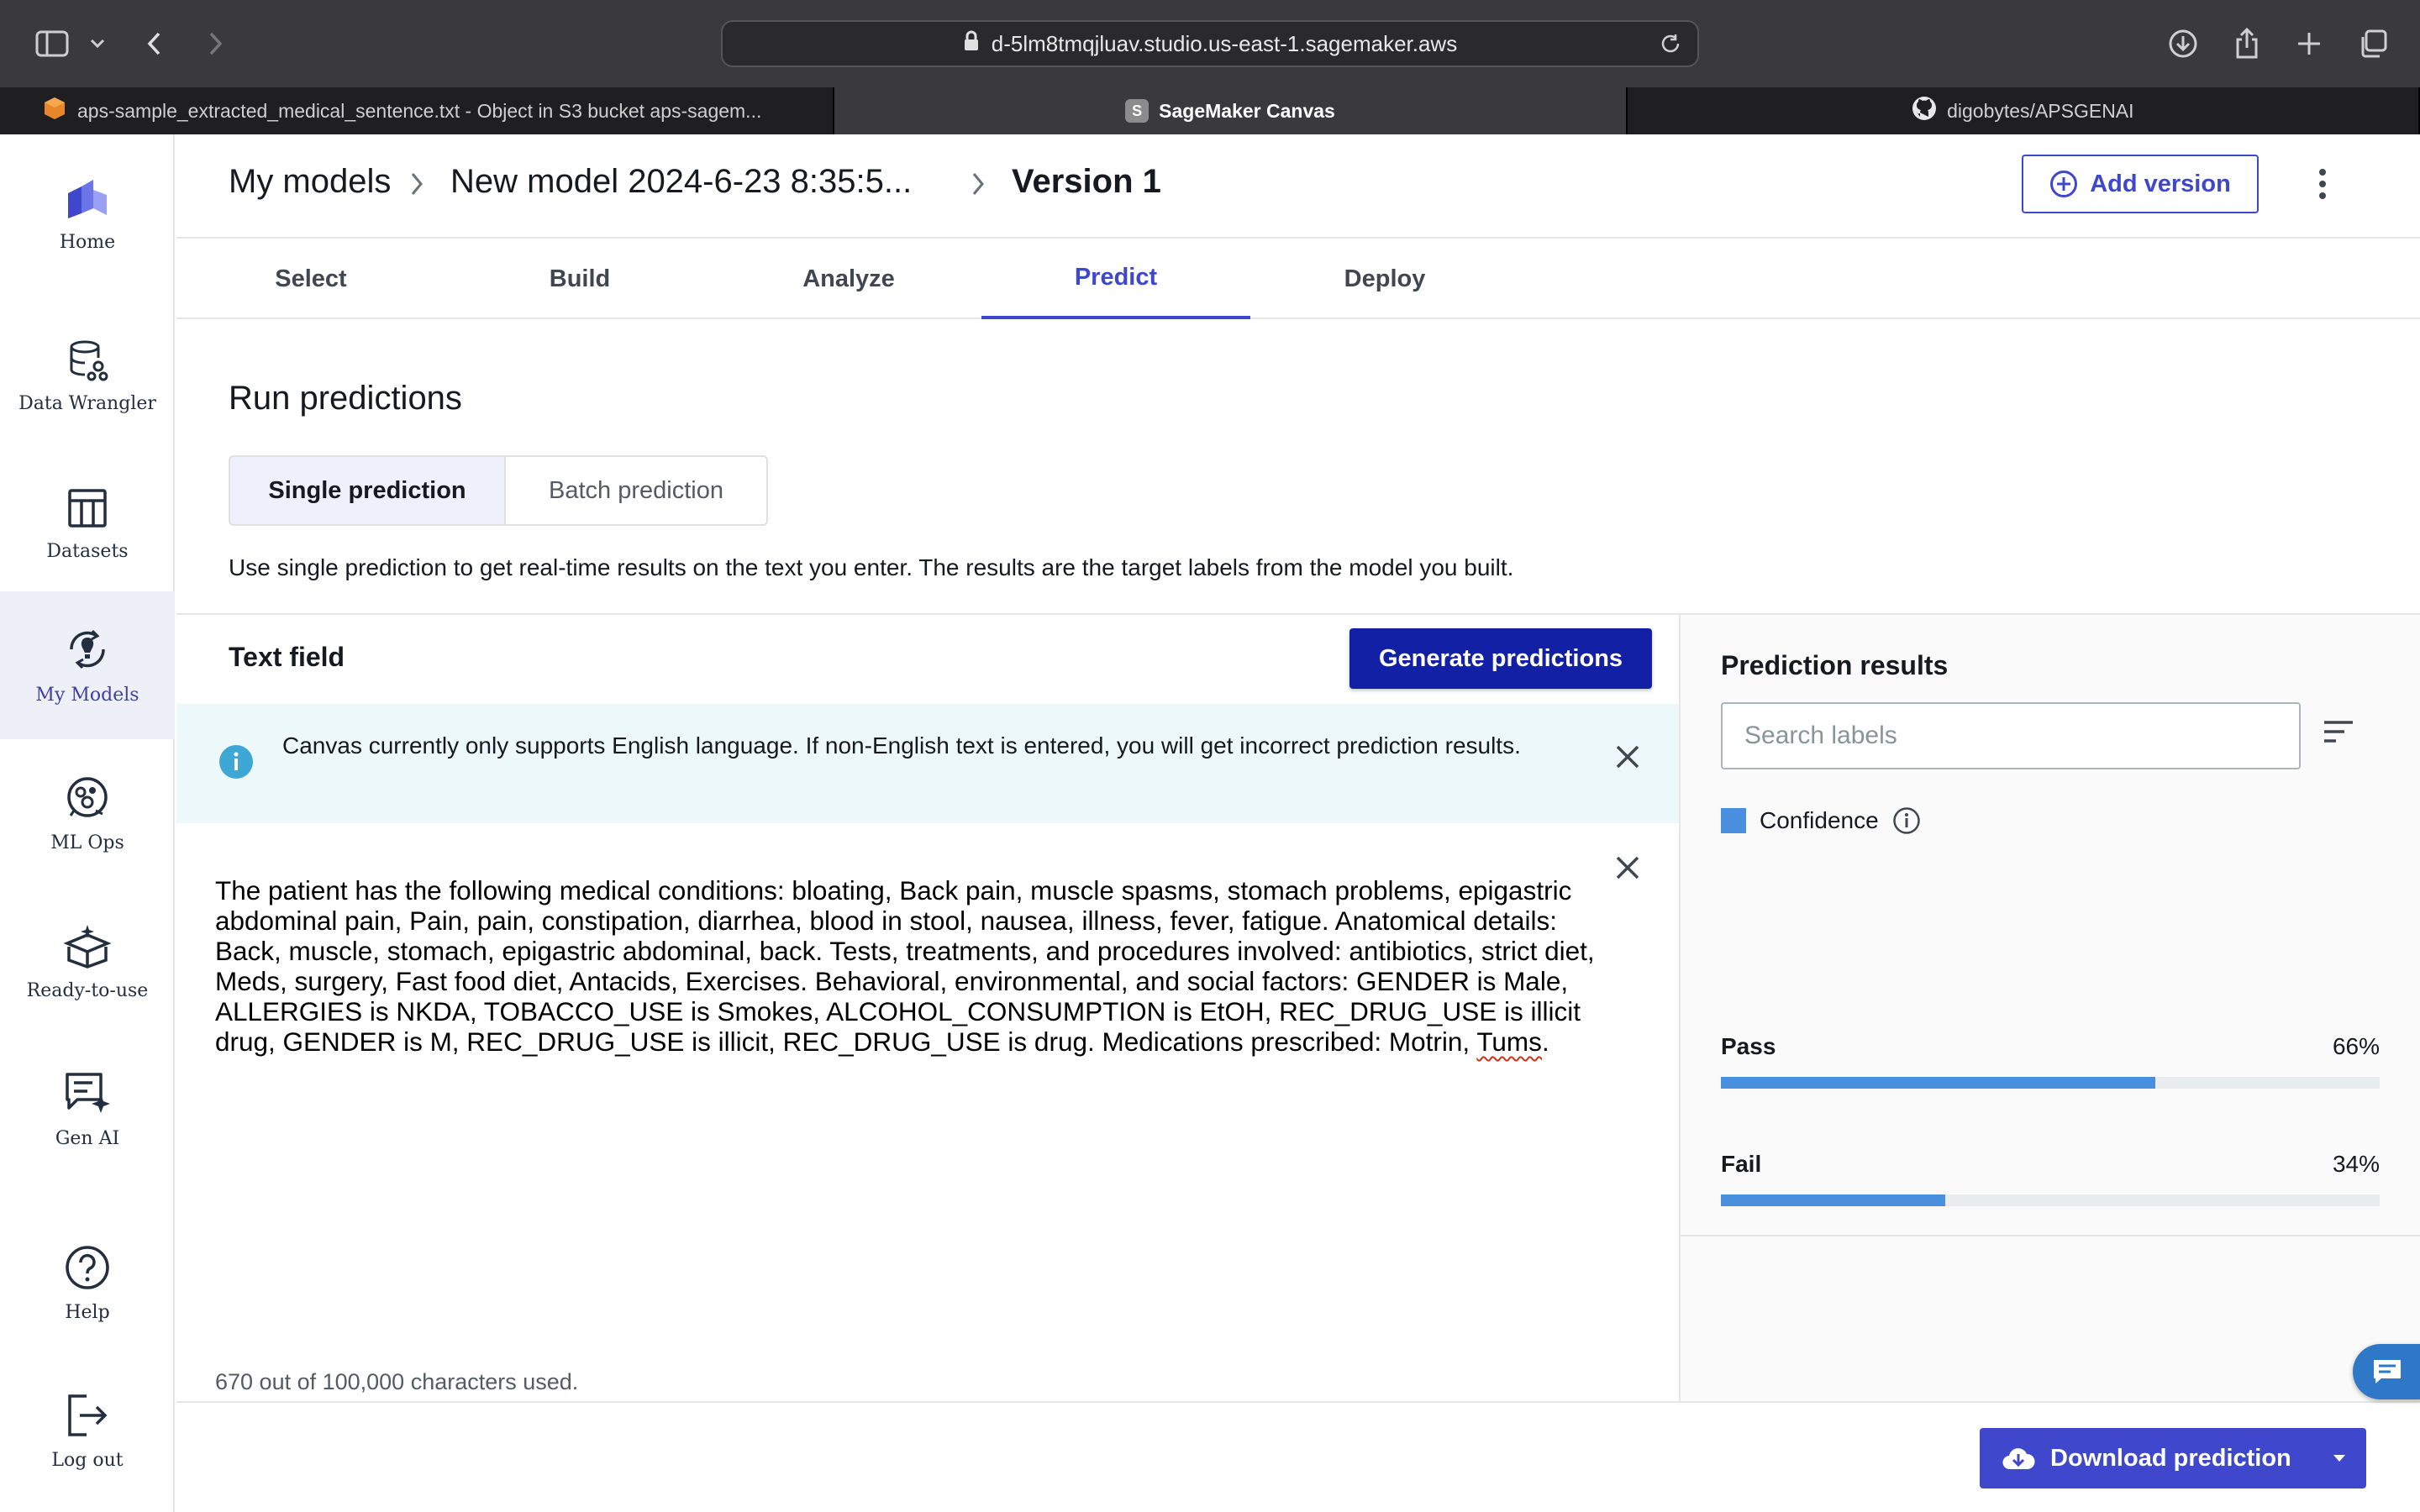 The width and height of the screenshot is (2420, 1512). I want to click on close-icon, so click(1627, 756).